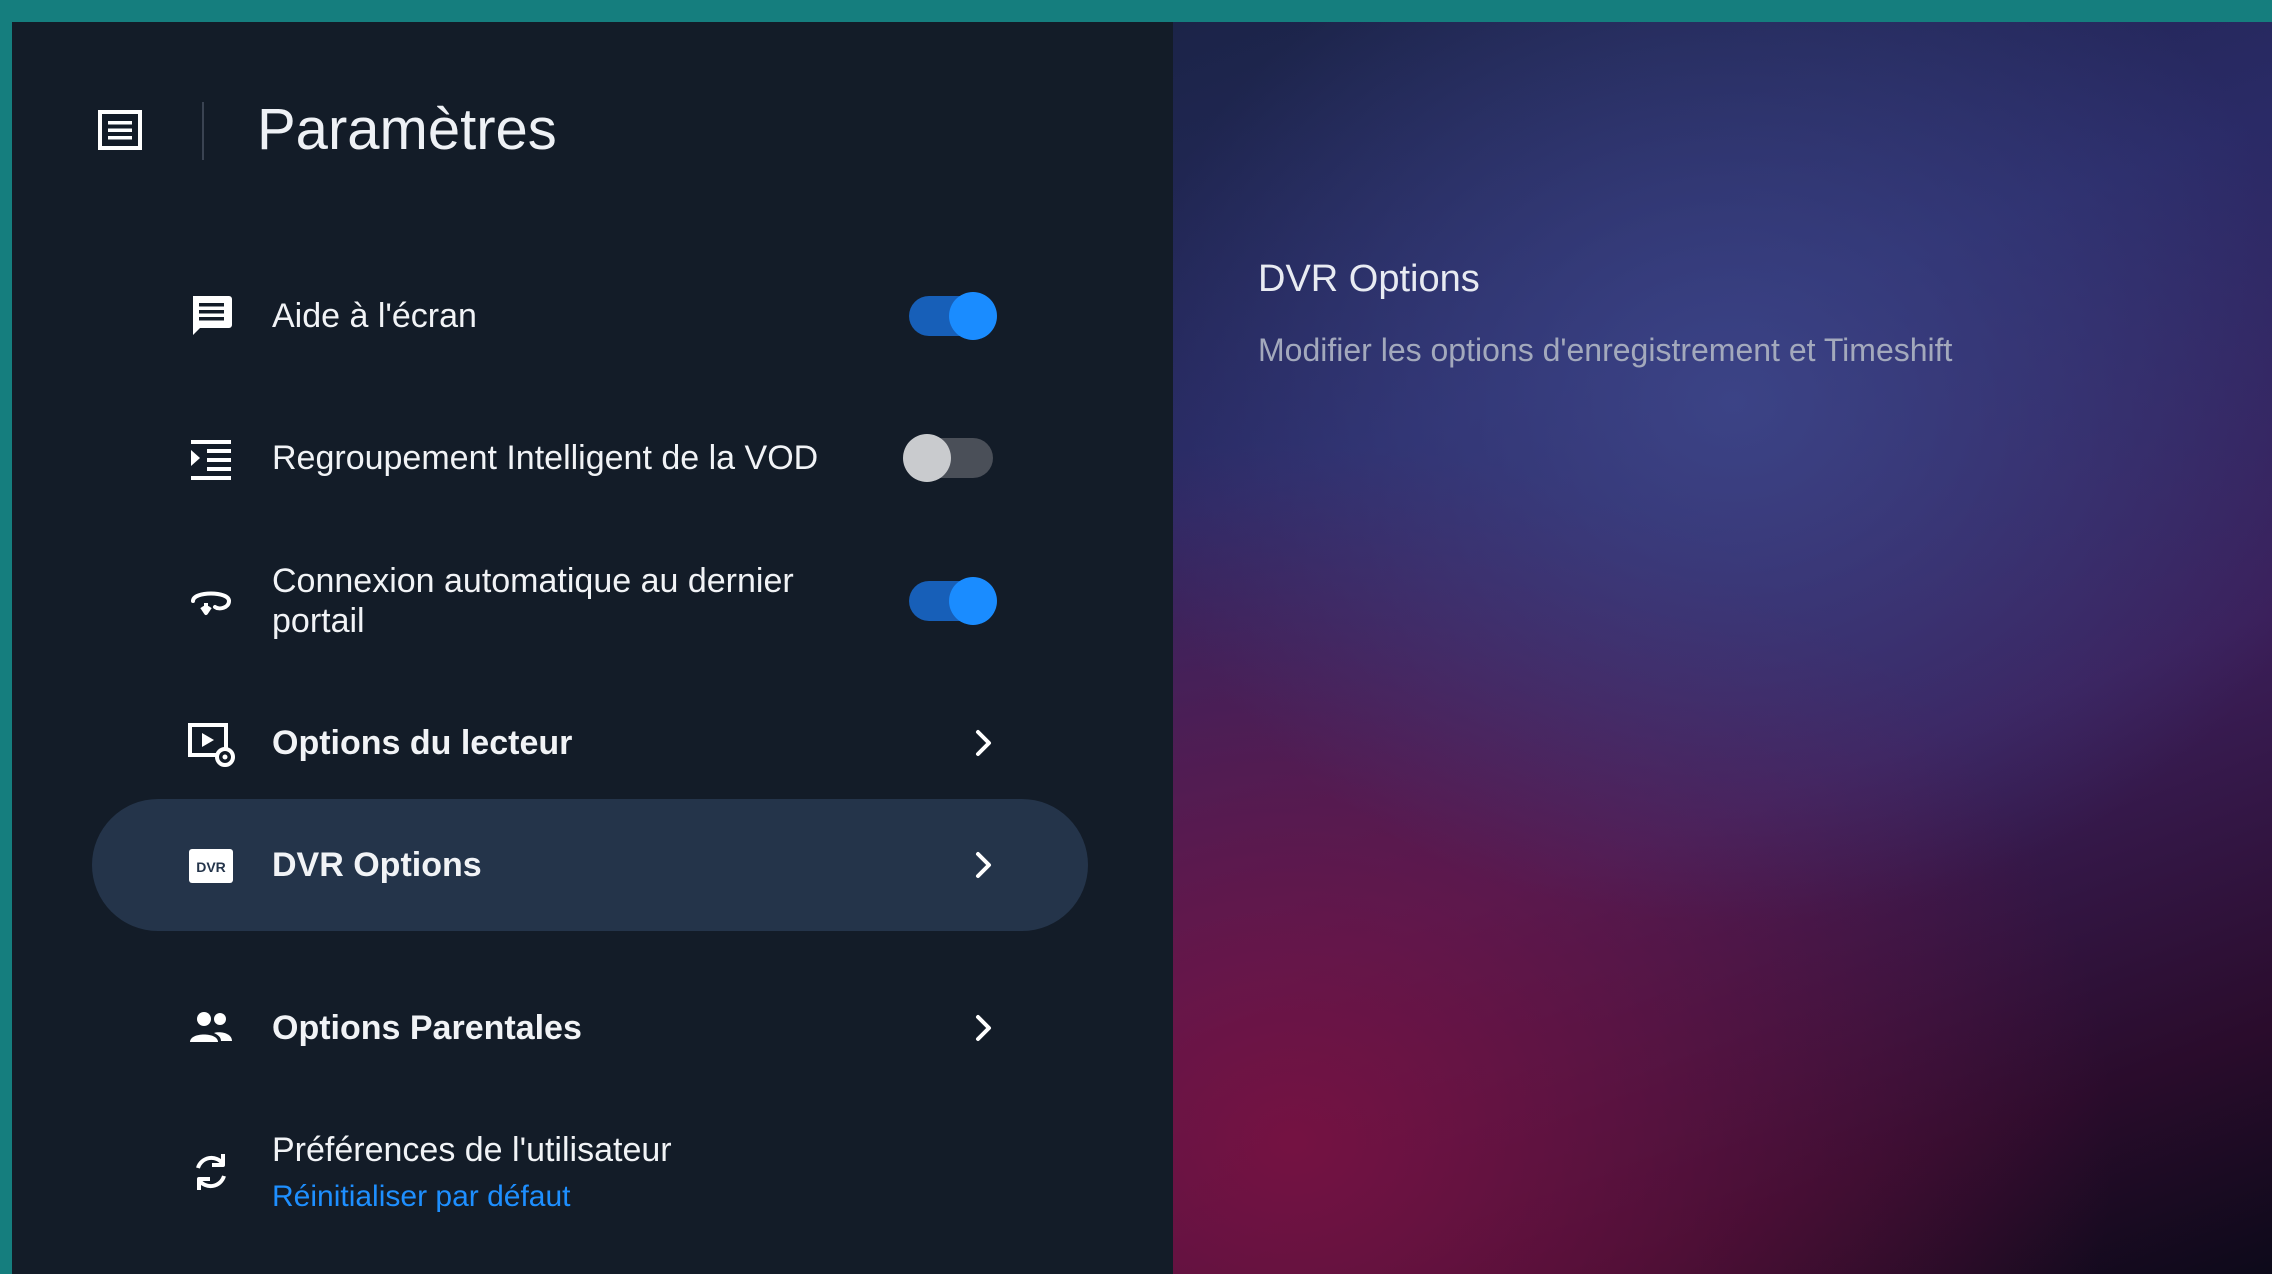 This screenshot has height=1274, width=2272. What do you see at coordinates (211, 1028) in the screenshot?
I see `people-icon` at bounding box center [211, 1028].